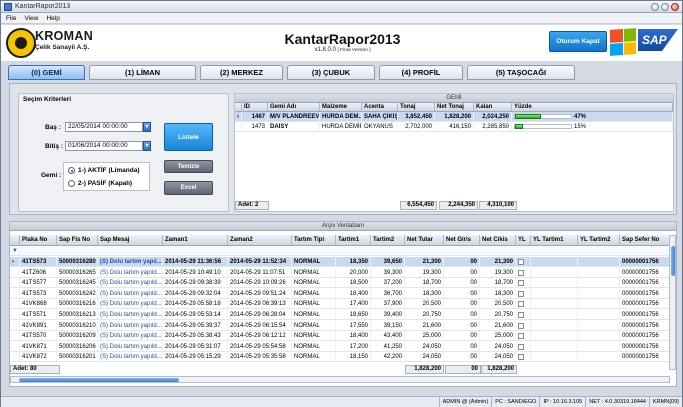  What do you see at coordinates (31, 18) in the screenshot?
I see `menu-view: View` at bounding box center [31, 18].